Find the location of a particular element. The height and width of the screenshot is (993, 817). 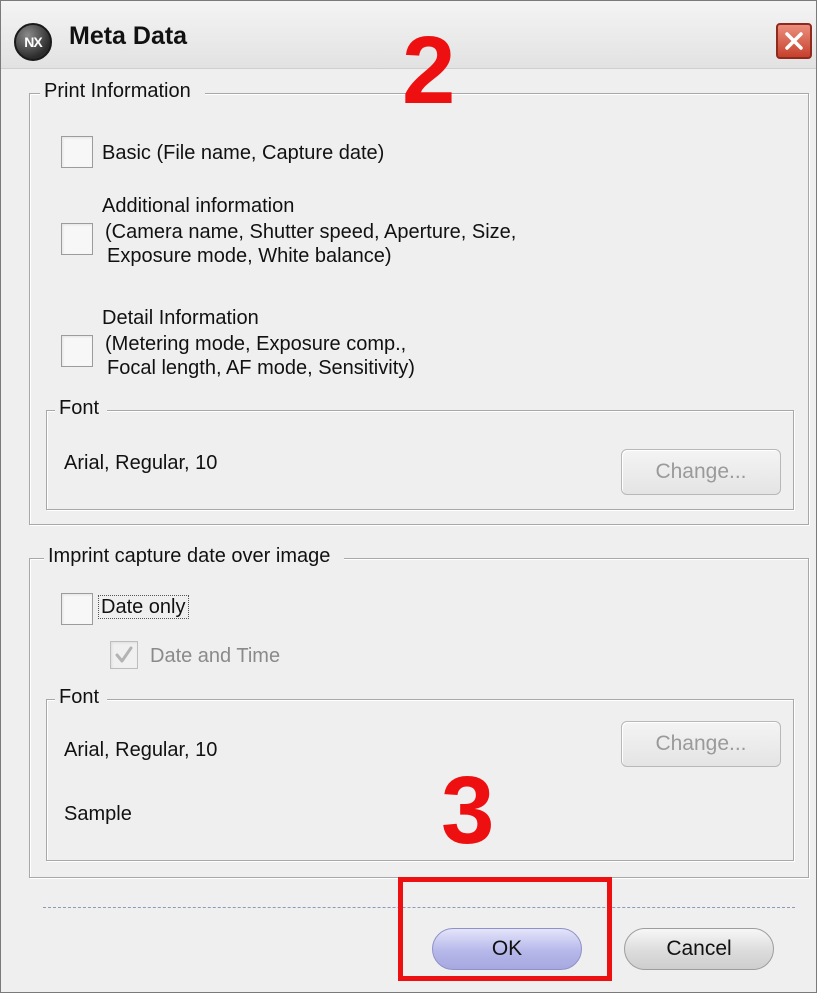

step-2-annotation: 2 is located at coordinates (429, 70).